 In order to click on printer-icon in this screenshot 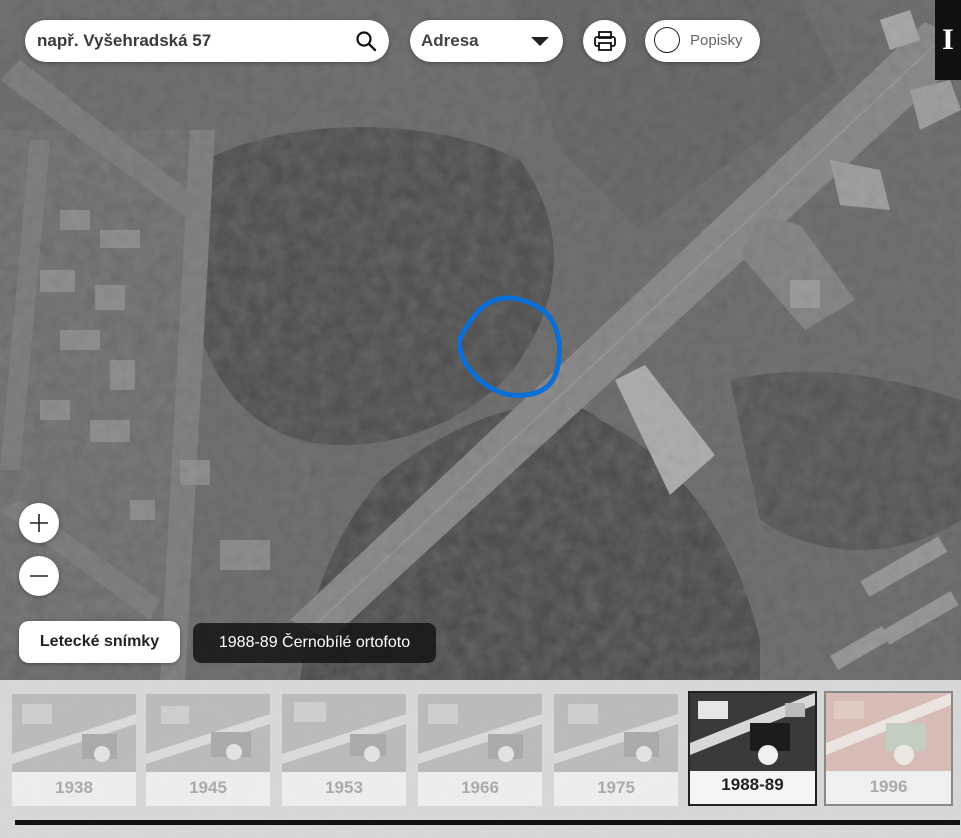, I will do `click(605, 41)`.